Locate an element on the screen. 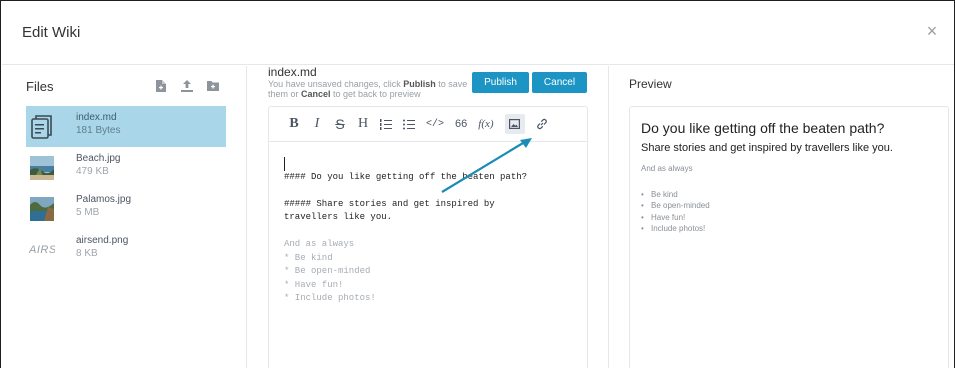 This screenshot has height=368, width=955. list-item: Be kind is located at coordinates (675, 195).